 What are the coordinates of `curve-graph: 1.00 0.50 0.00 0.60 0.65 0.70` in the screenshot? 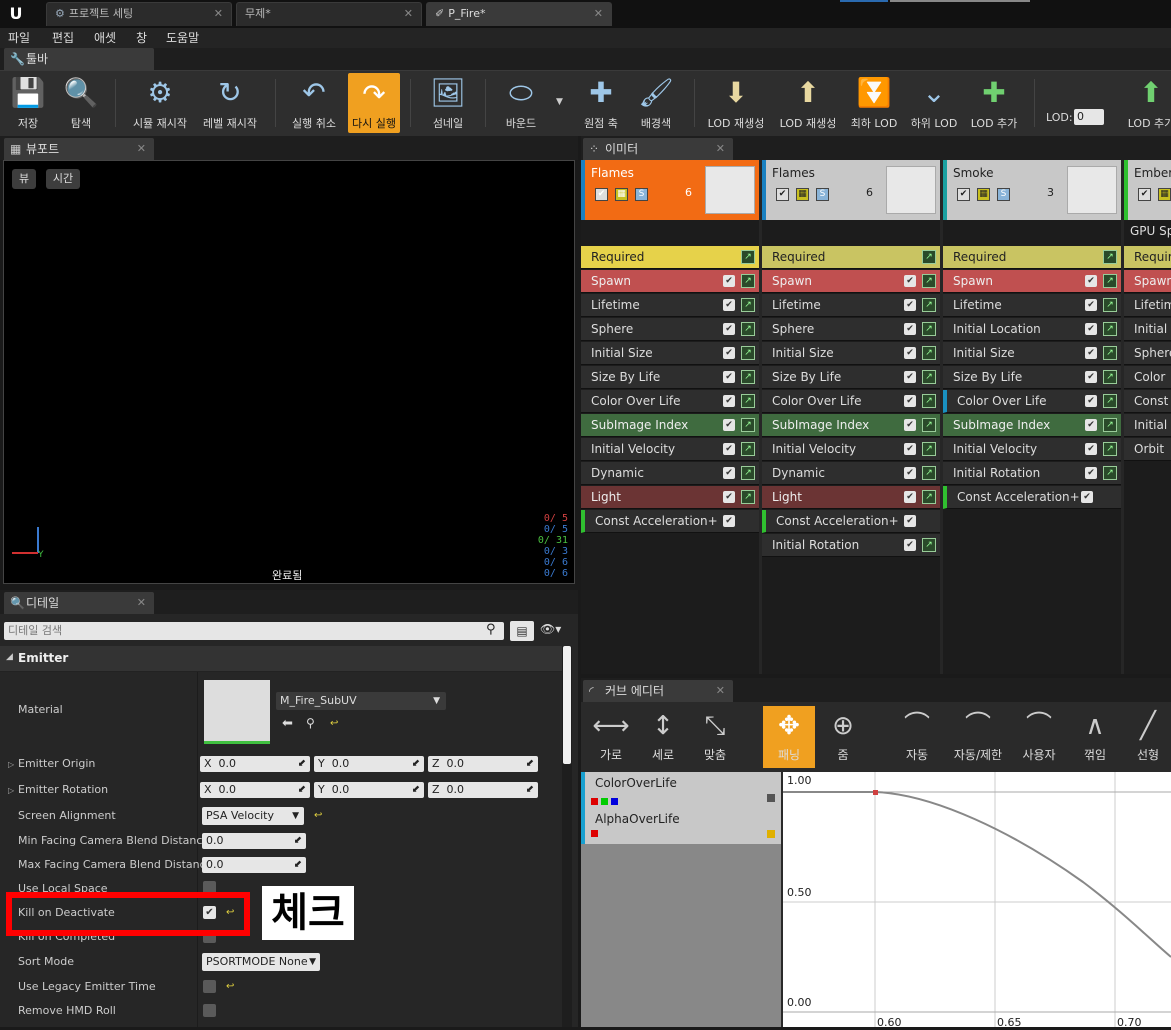 It's located at (977, 900).